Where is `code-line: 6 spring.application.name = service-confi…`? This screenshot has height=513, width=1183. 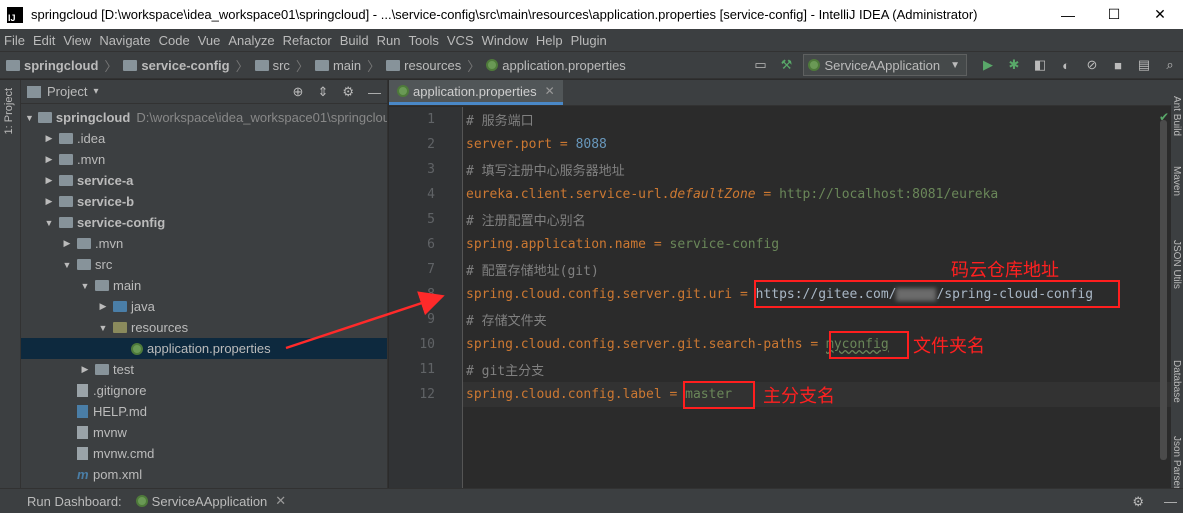 code-line: 6 spring.application.name = service-confi… is located at coordinates (799, 244).